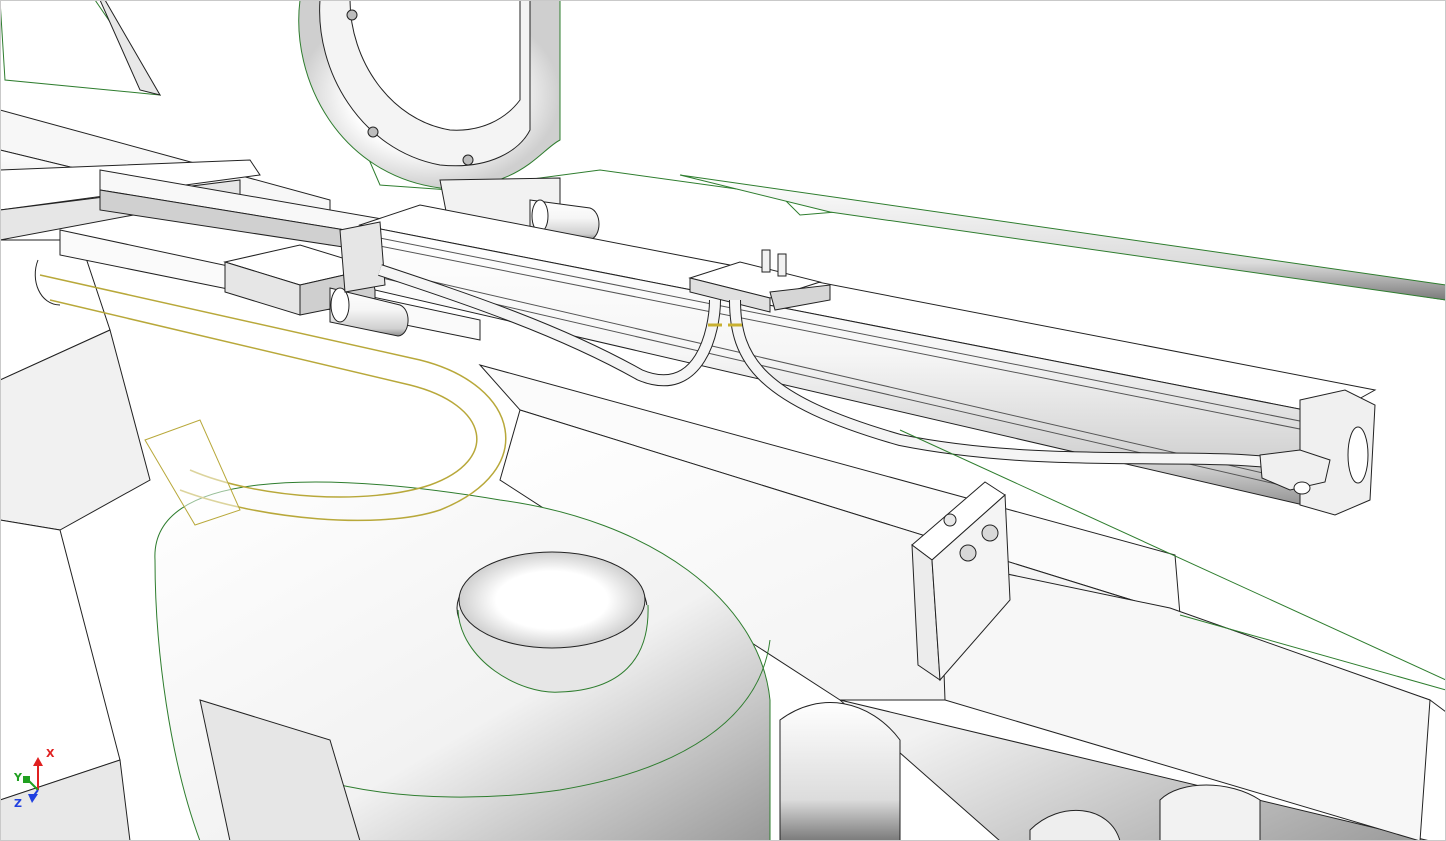 This screenshot has height=841, width=1446. What do you see at coordinates (44, 782) in the screenshot?
I see `axis-triad: X Y Z` at bounding box center [44, 782].